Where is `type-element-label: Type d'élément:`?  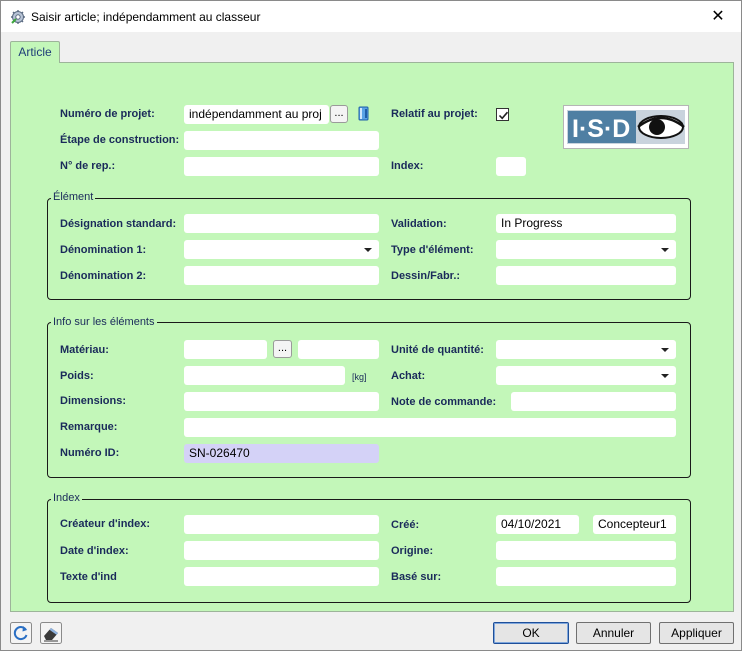 type-element-label: Type d'élément: is located at coordinates (432, 250).